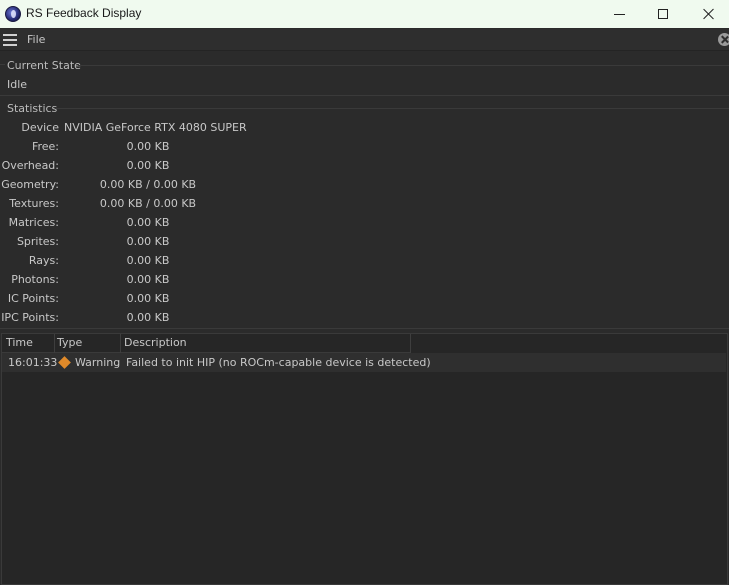  I want to click on stat-row: Sprites: 0.00 KB, so click(150, 244).